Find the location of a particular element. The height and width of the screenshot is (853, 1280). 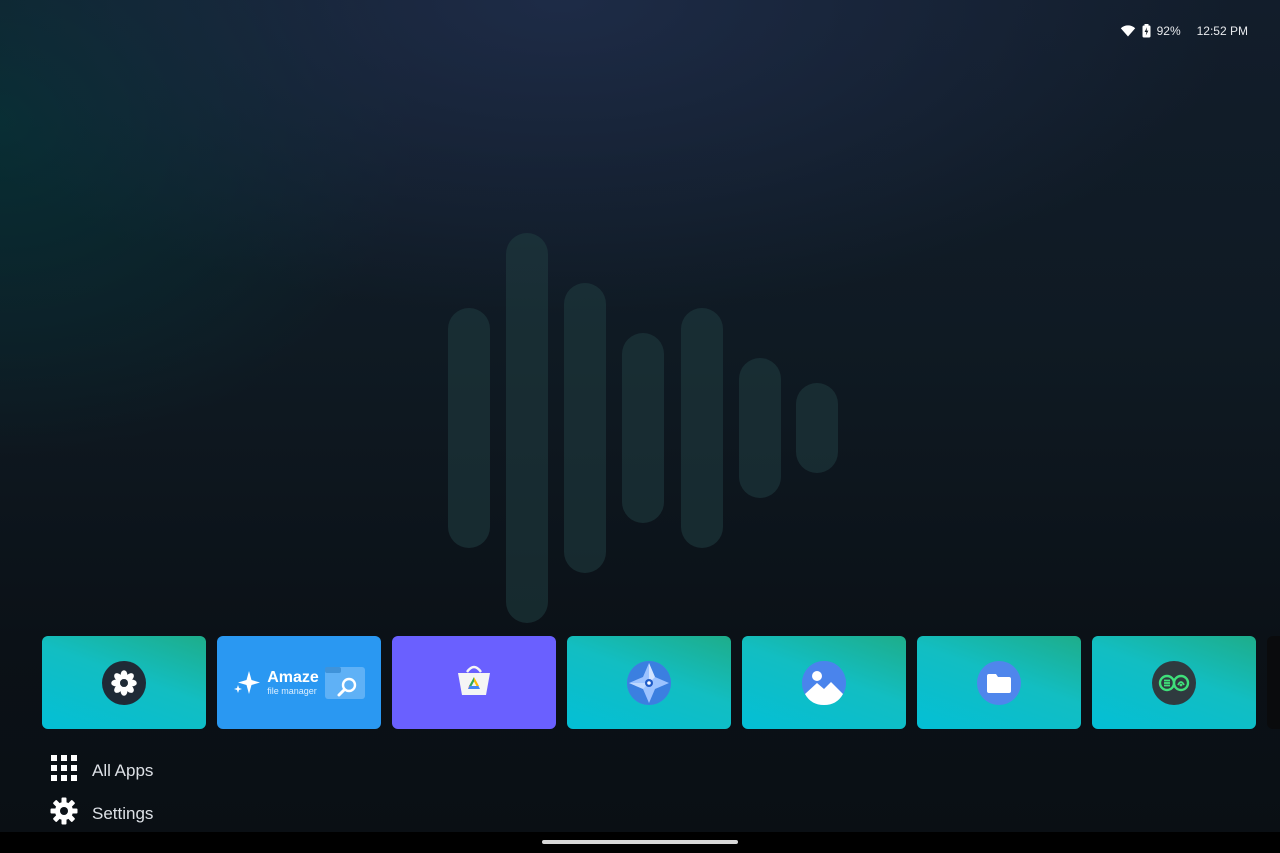

folder-icon is located at coordinates (999, 682).